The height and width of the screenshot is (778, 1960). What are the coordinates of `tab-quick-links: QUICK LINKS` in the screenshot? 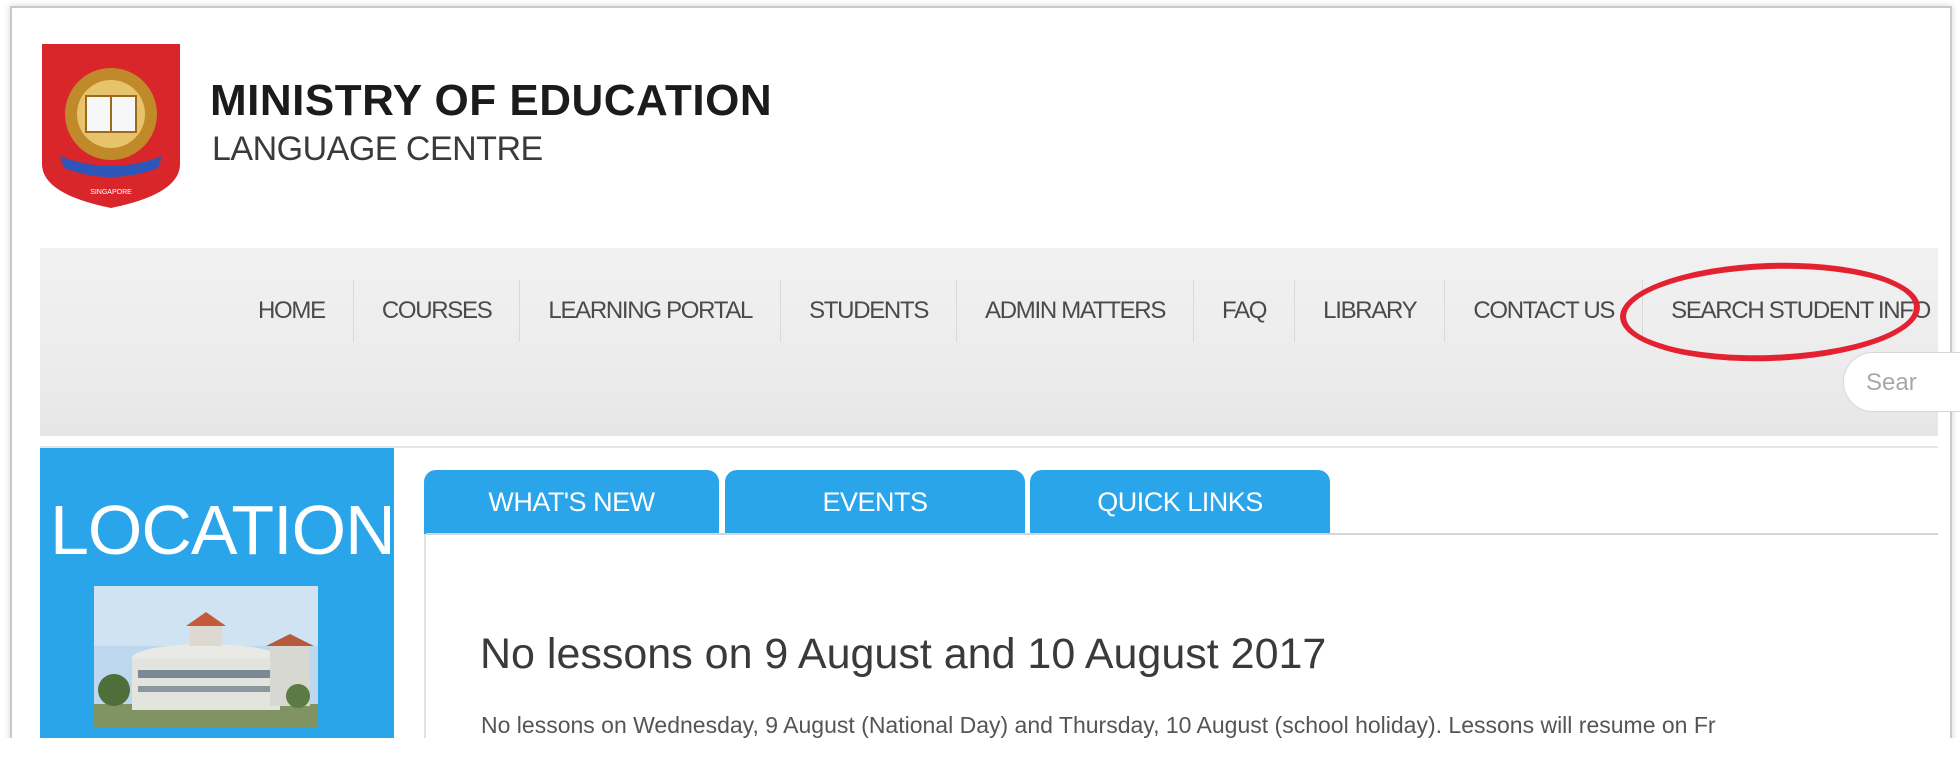 It's located at (1180, 502).